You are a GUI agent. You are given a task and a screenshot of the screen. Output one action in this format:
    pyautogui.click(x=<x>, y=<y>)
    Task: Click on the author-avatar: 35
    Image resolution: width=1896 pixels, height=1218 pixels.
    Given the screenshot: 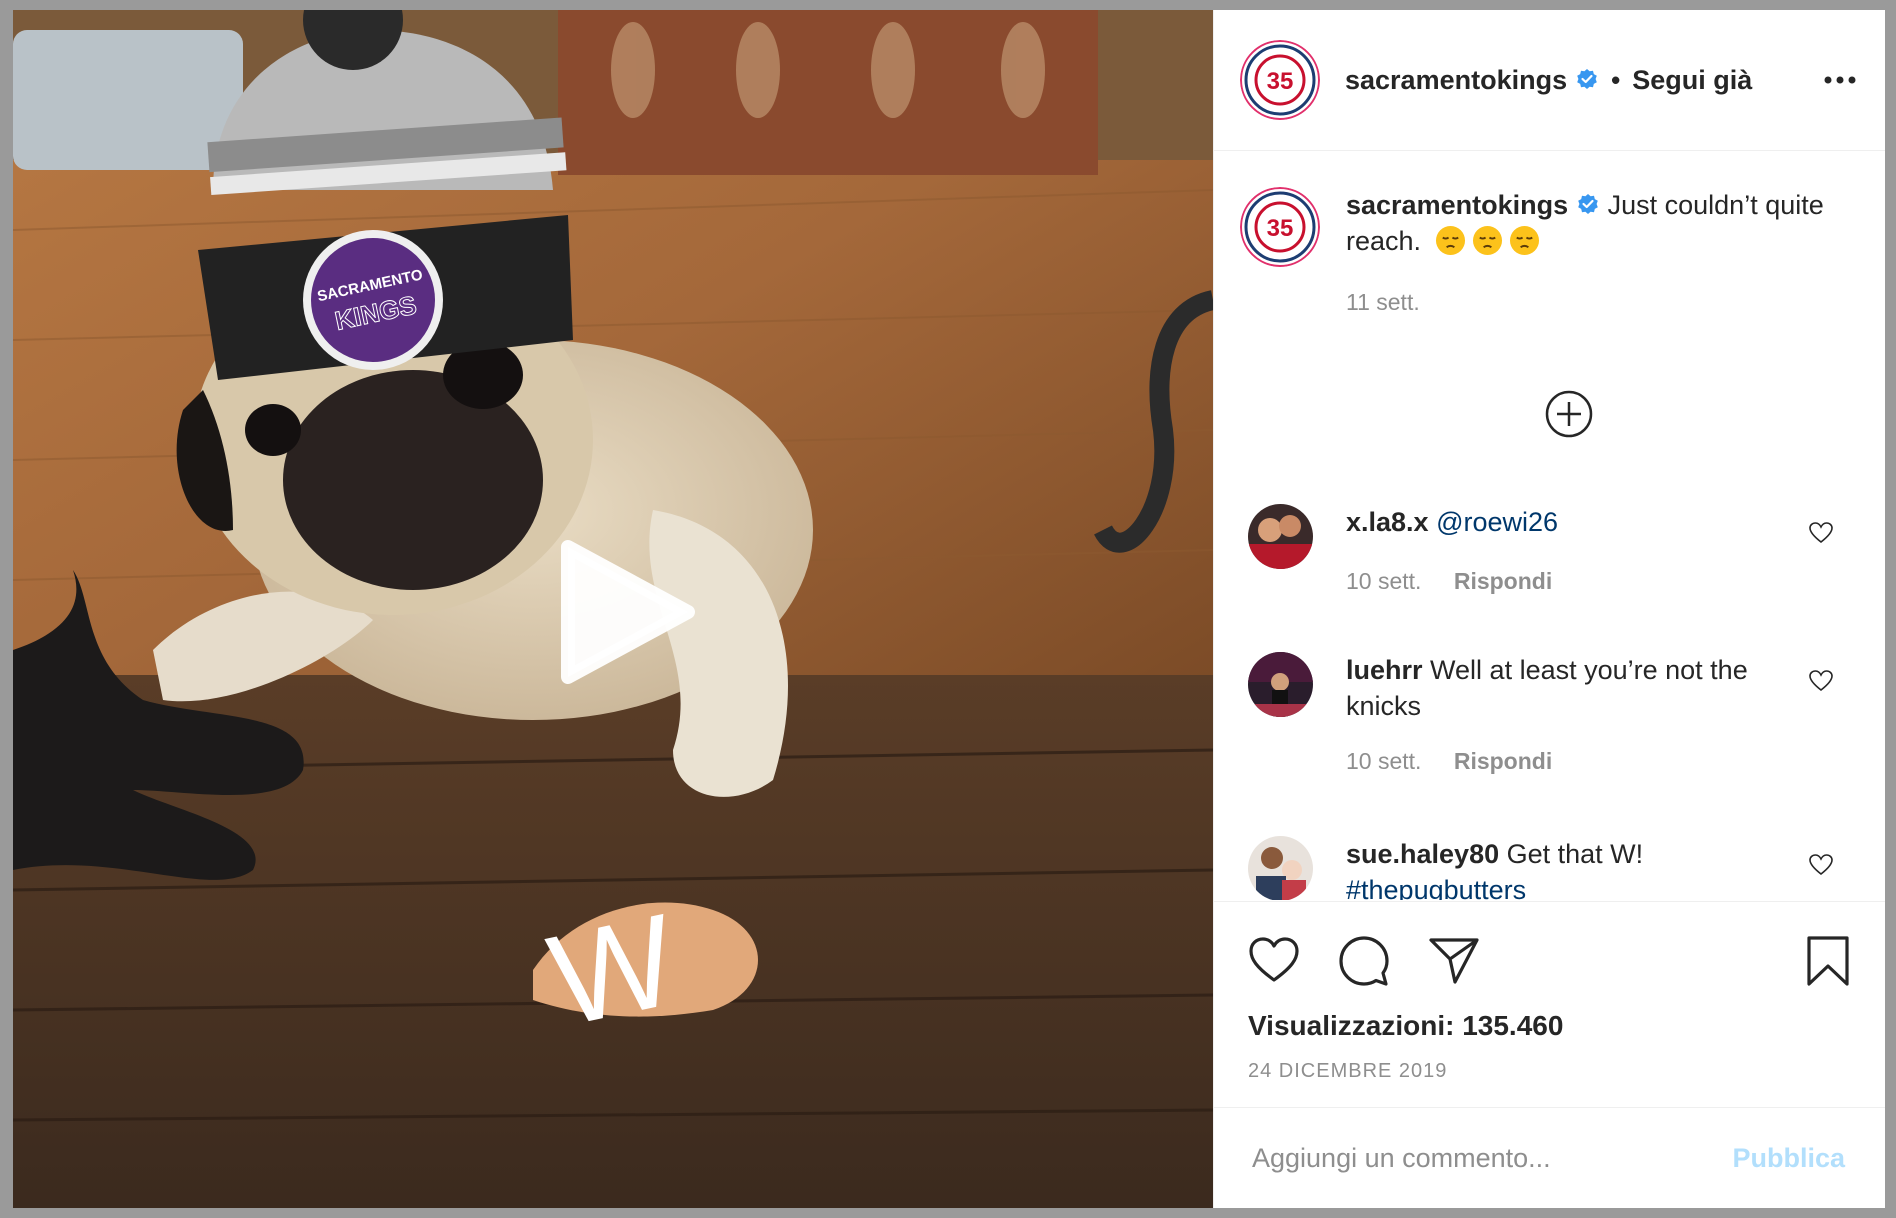 What is the action you would take?
    pyautogui.click(x=1280, y=80)
    